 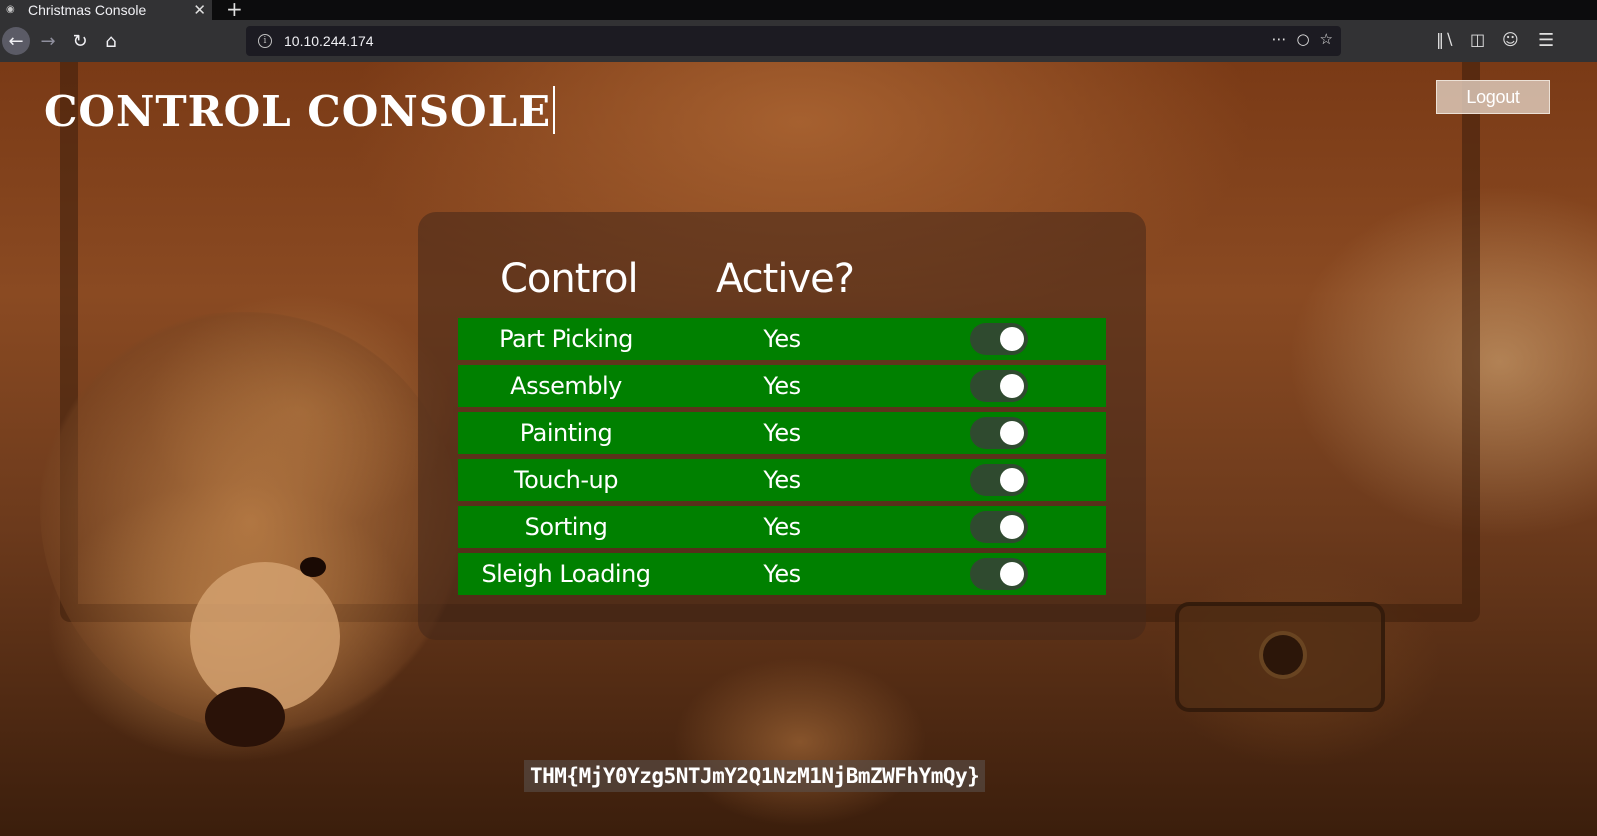 I want to click on navigation-bar: ← → ↻ ⌂ i 10.10.244.174 ⋯ ○ ☆ ‖∖ ◫ ☺ ☰, so click(x=798, y=41).